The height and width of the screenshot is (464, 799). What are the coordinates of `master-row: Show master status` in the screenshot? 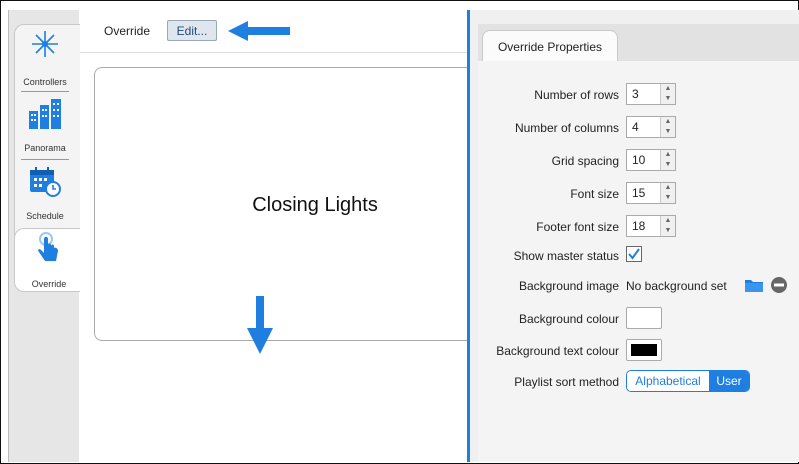 It's located at (638, 256).